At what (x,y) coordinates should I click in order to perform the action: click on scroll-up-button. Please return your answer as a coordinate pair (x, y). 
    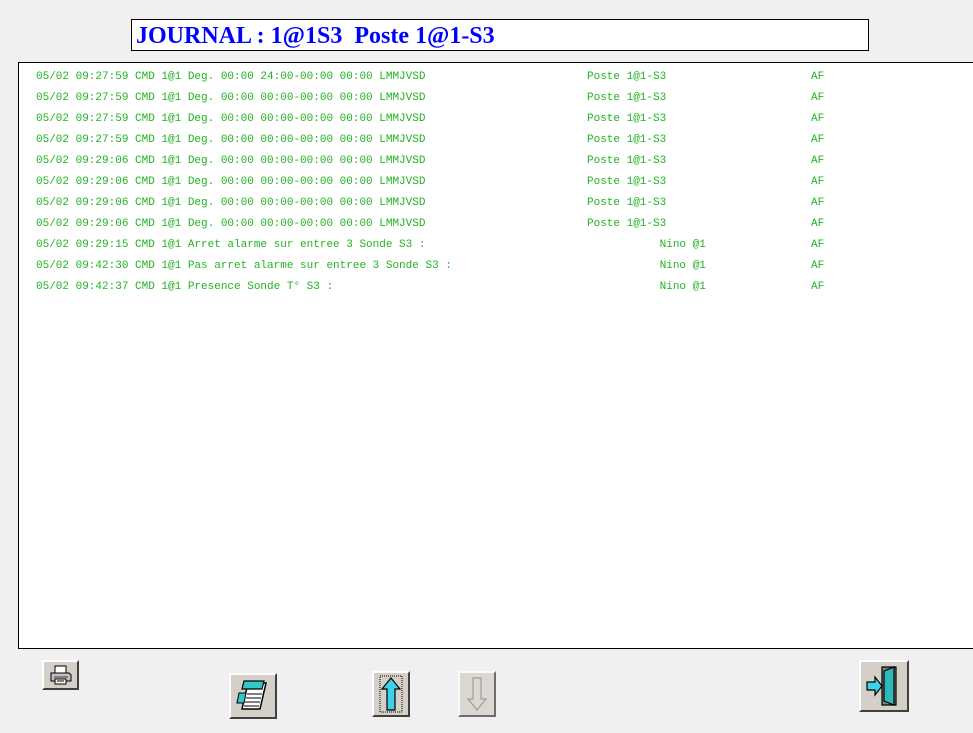
    Looking at the image, I should click on (391, 694).